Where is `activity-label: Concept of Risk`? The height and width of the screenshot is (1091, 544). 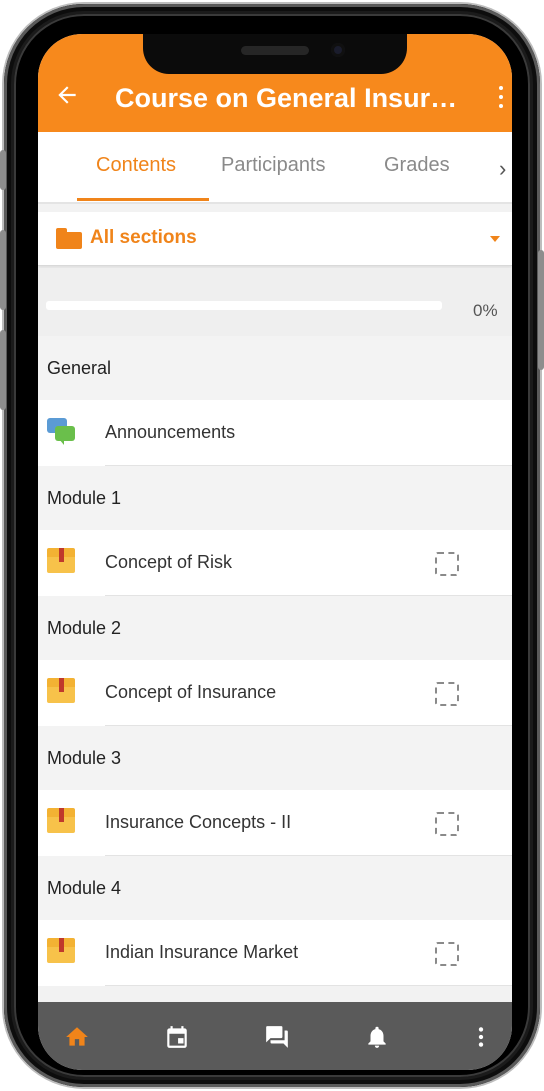
activity-label: Concept of Risk is located at coordinates (169, 562).